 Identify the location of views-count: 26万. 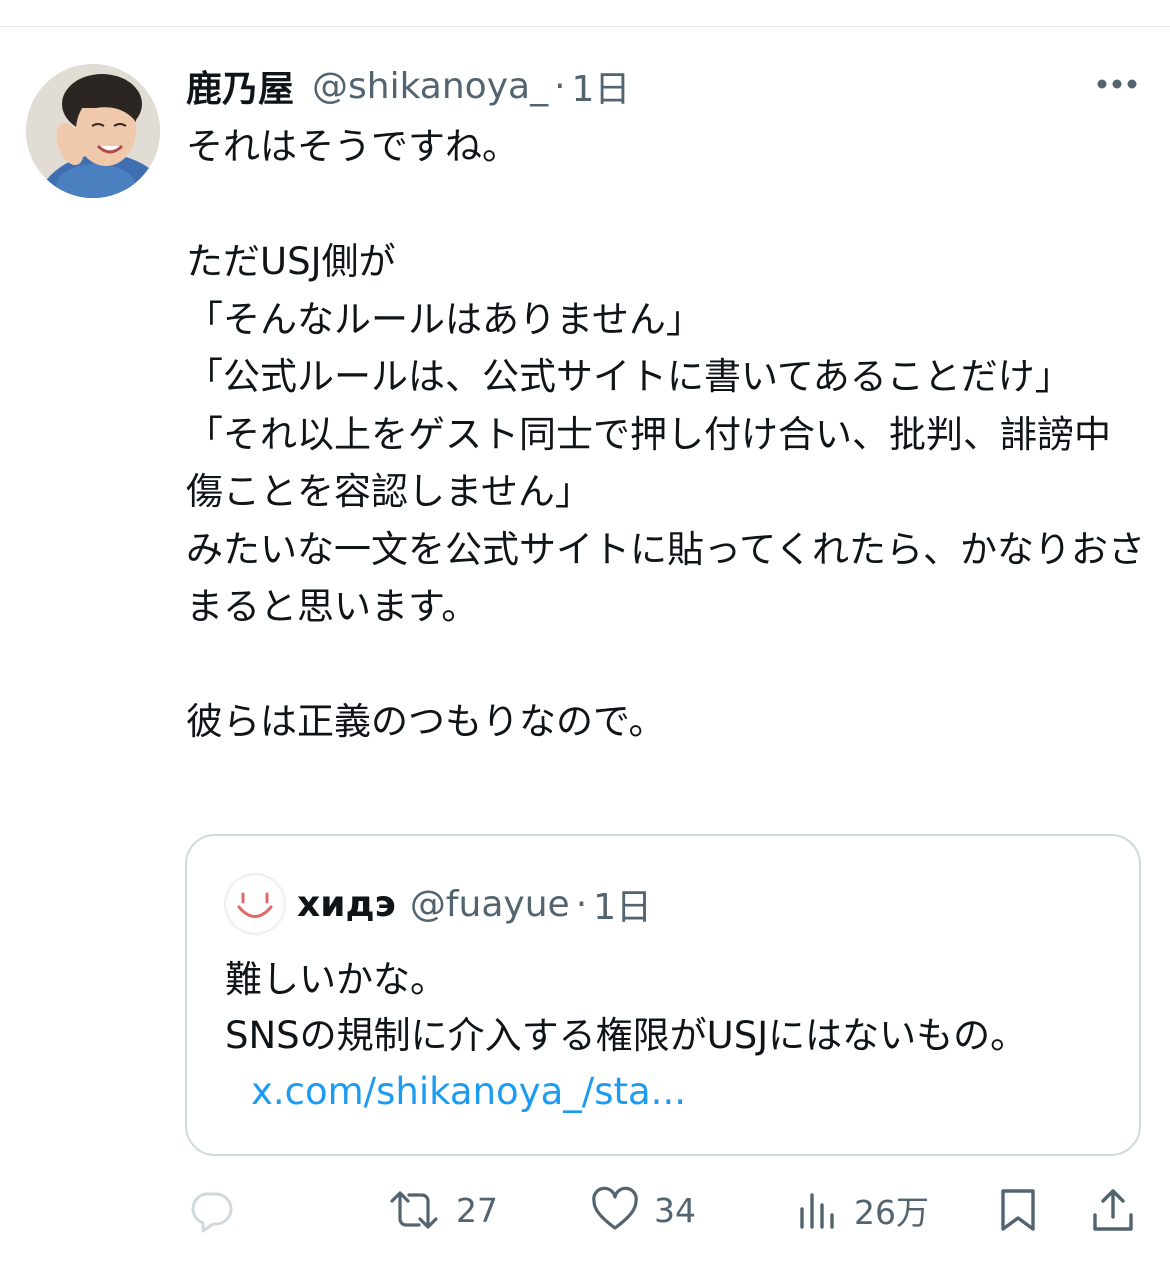
(891, 1212).